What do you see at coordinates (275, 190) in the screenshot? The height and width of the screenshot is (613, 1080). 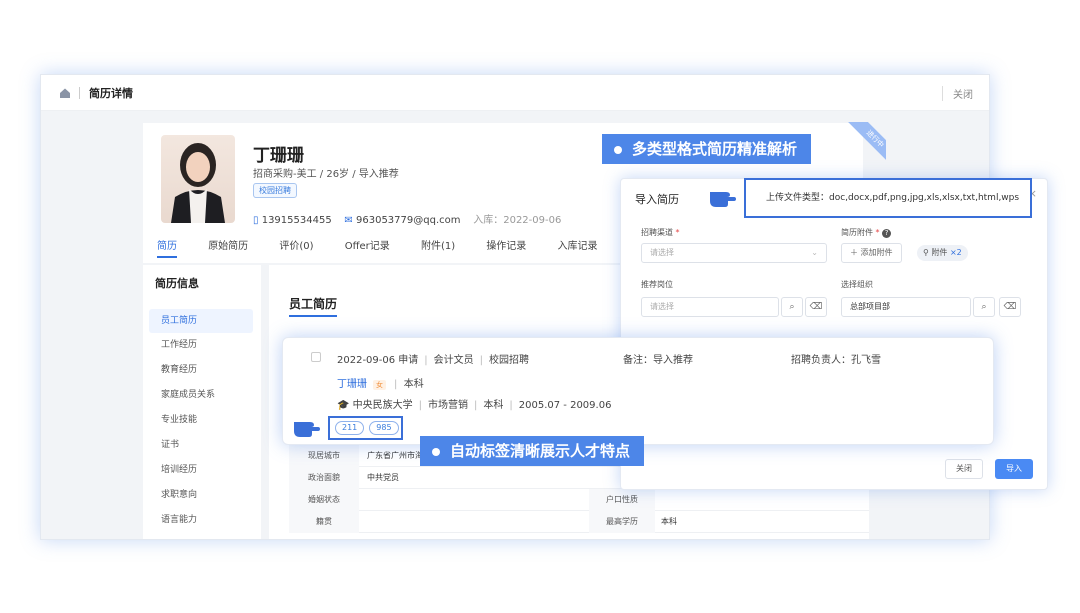 I see `source-tag: 校园招聘` at bounding box center [275, 190].